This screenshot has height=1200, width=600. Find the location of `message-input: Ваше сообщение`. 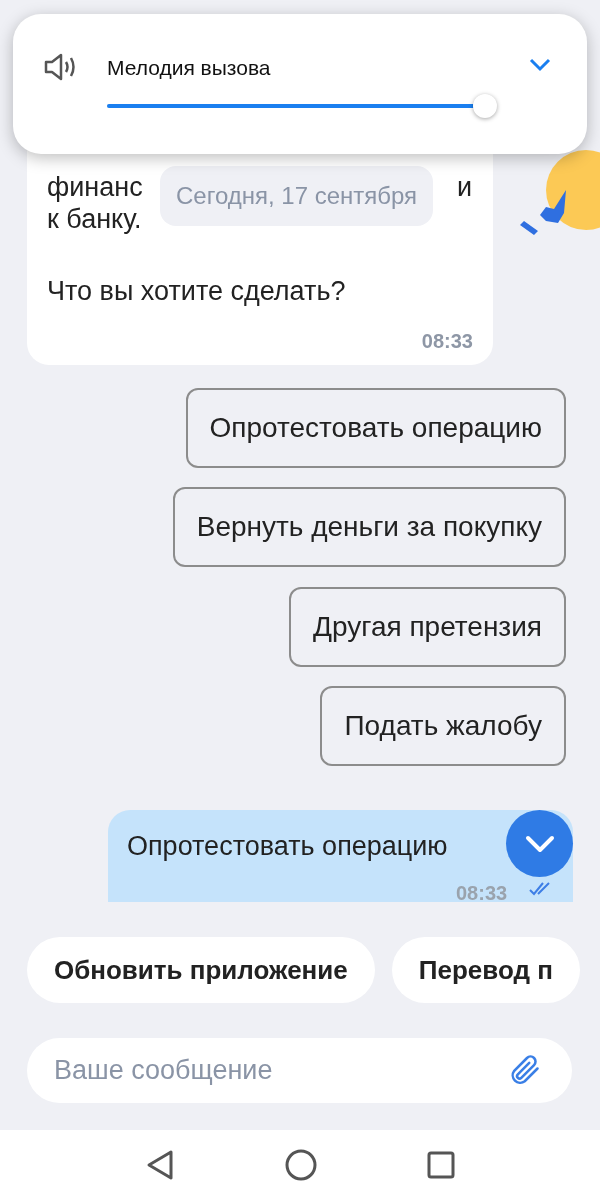

message-input: Ваше сообщение is located at coordinates (299, 1070).